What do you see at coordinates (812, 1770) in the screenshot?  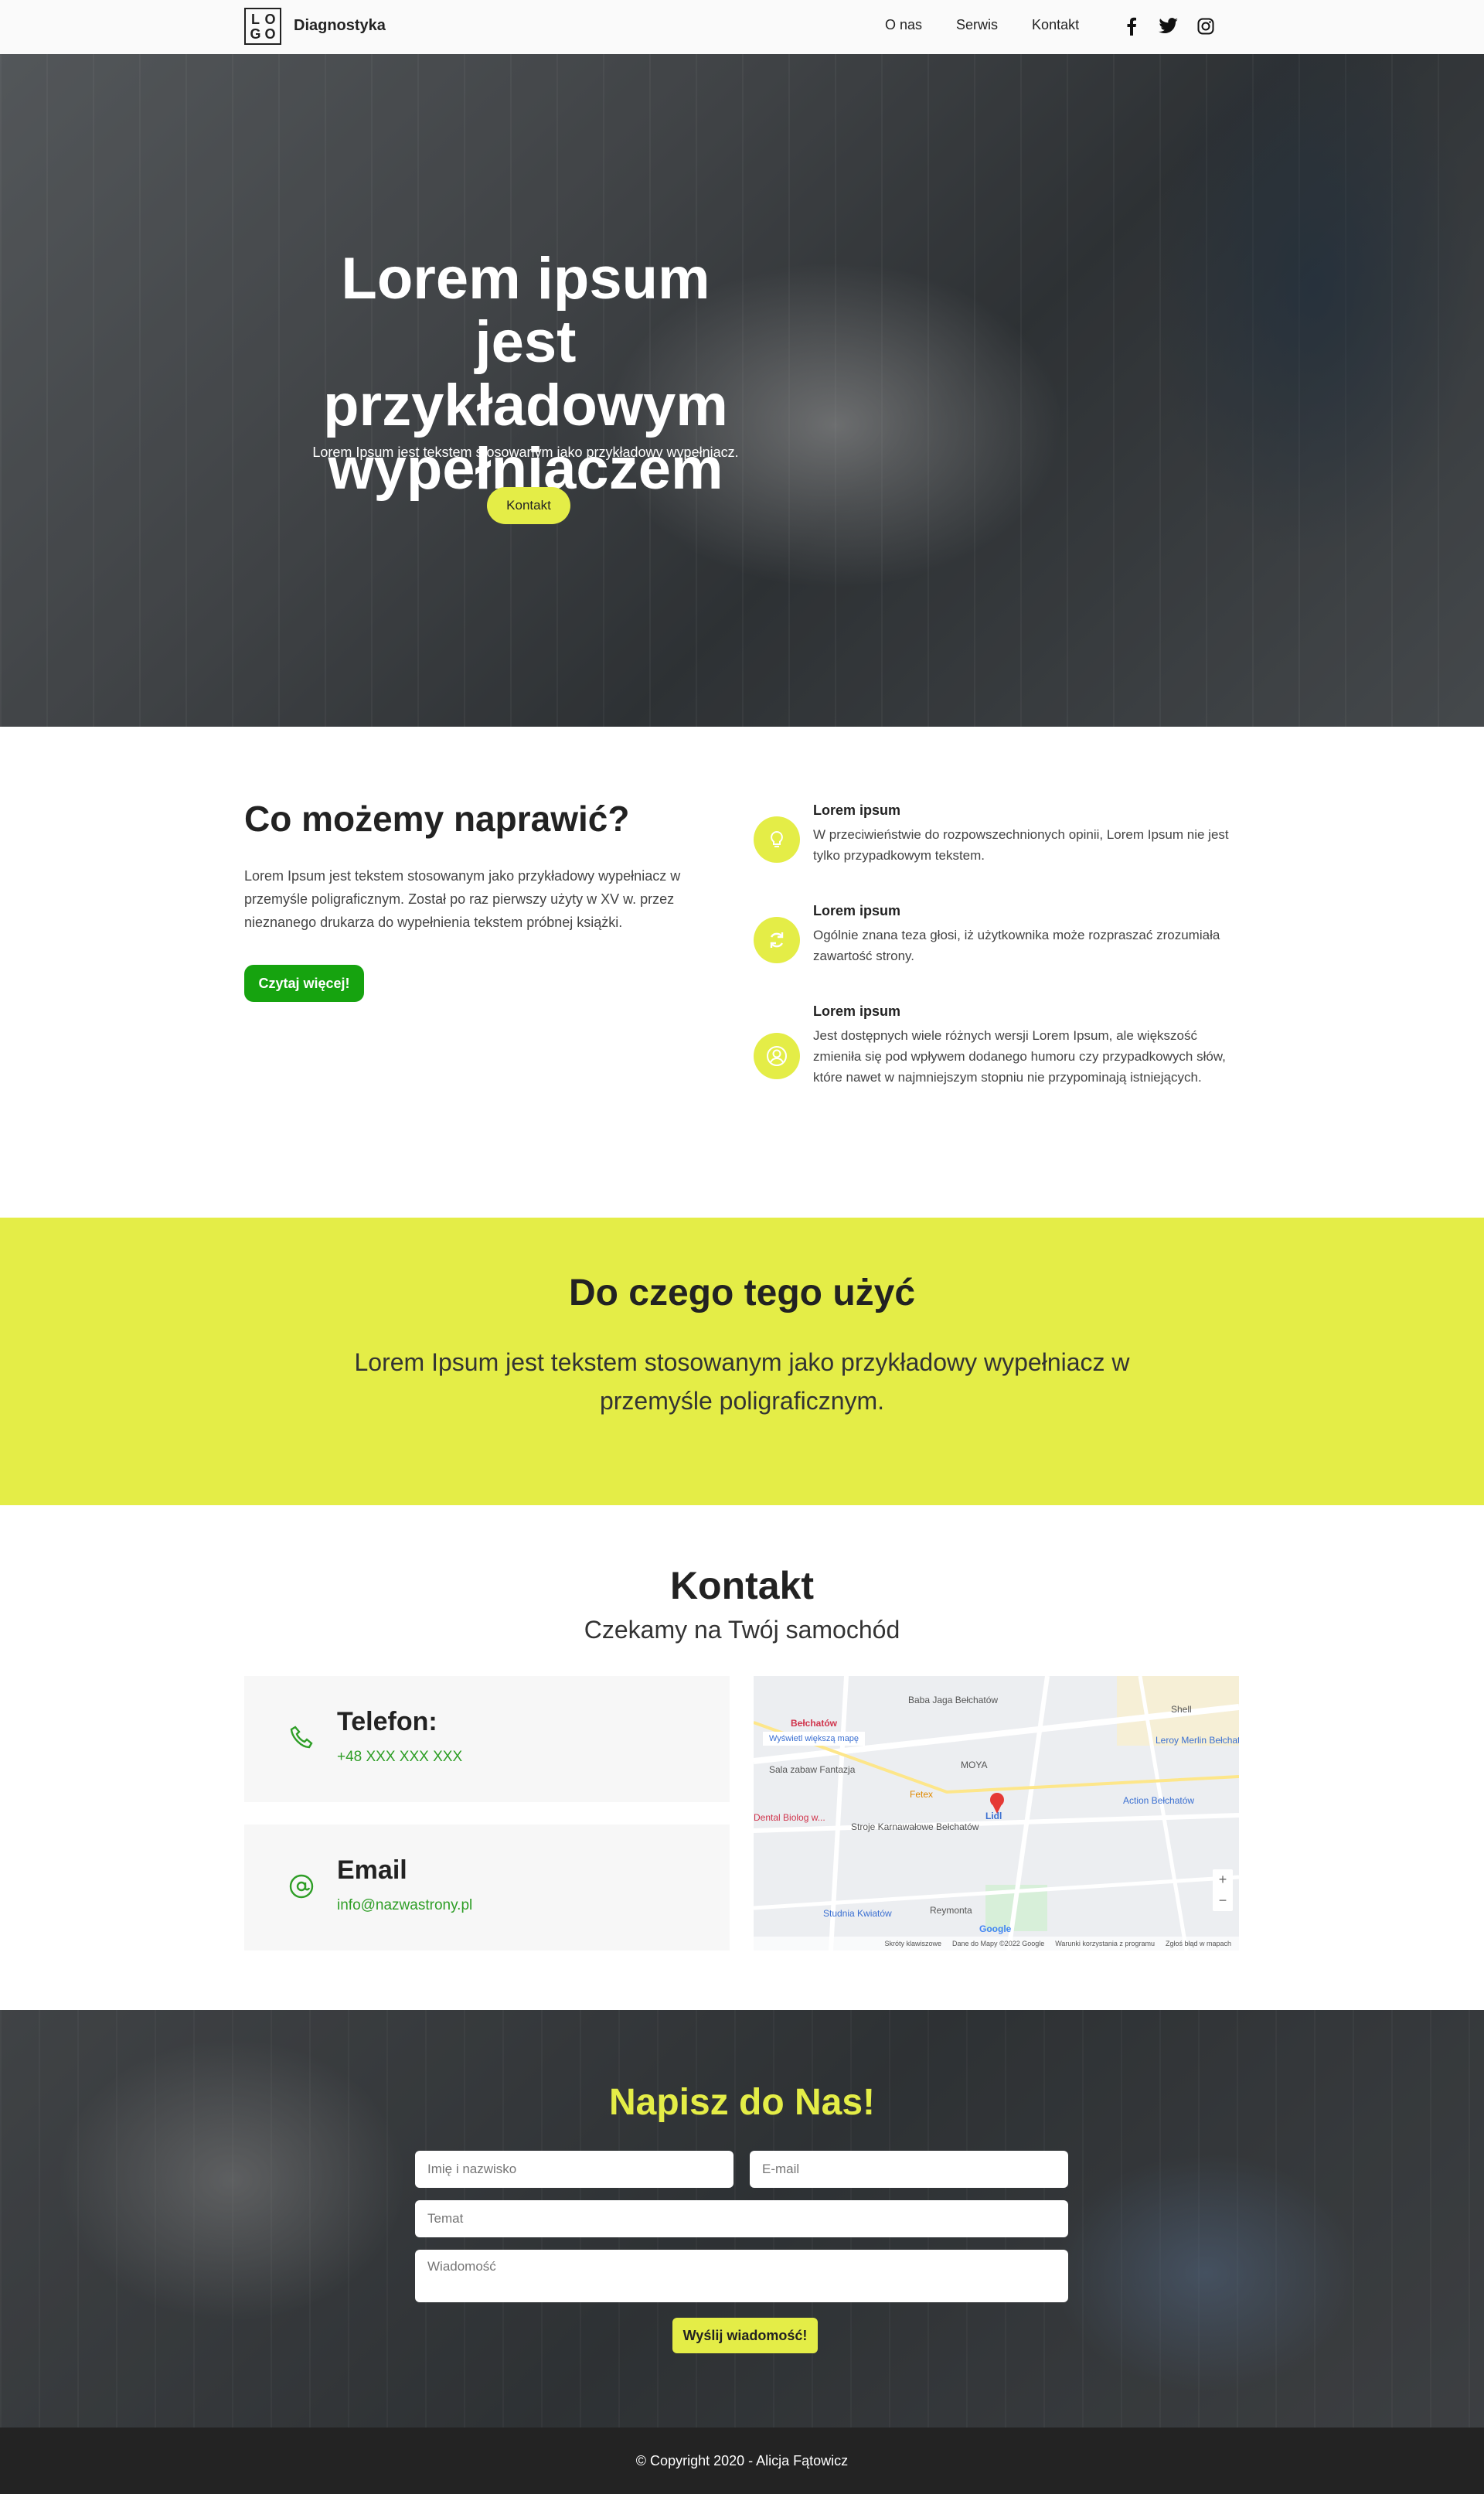 I see `map-label: Sala zabaw Fantazja` at bounding box center [812, 1770].